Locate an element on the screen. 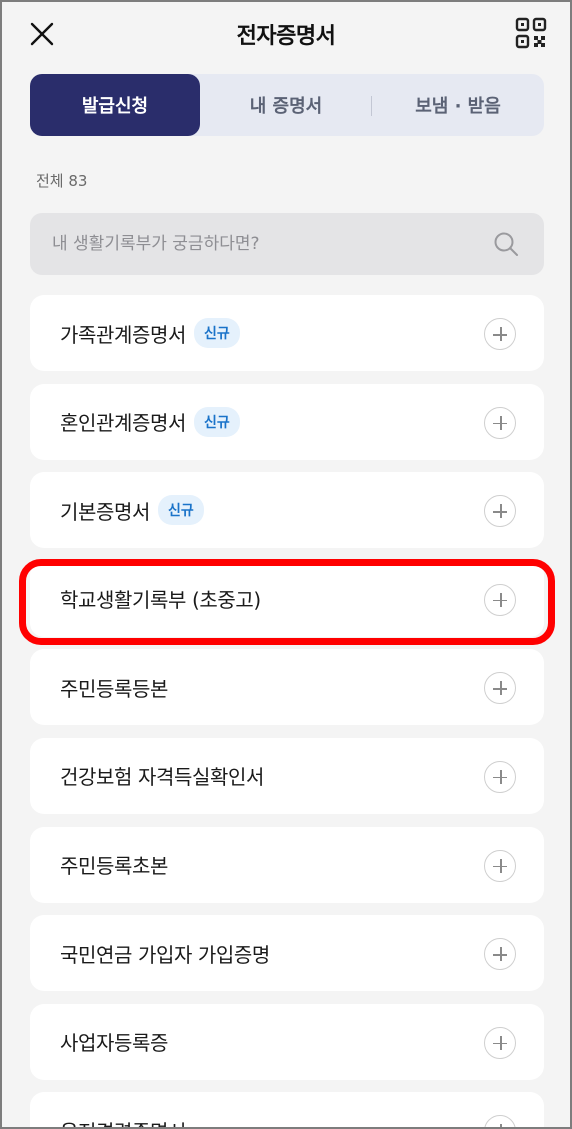 The image size is (572, 1129). list-item-business-registration: 사업자등록증 is located at coordinates (287, 1041).